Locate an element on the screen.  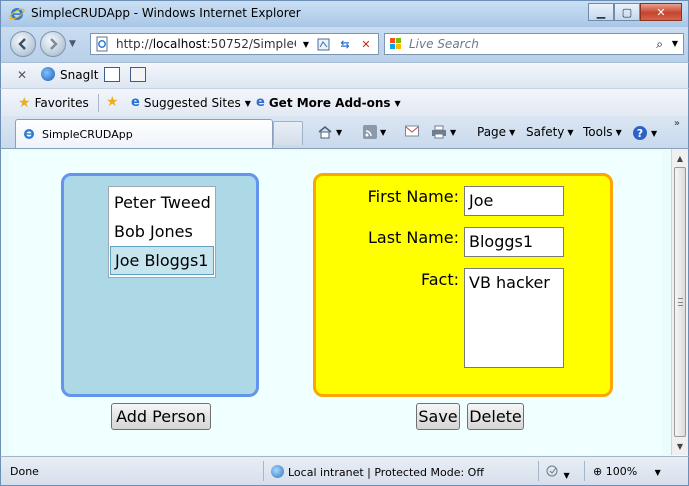
security-zone: Local intranet | Protected Mode: Off is located at coordinates (377, 472).